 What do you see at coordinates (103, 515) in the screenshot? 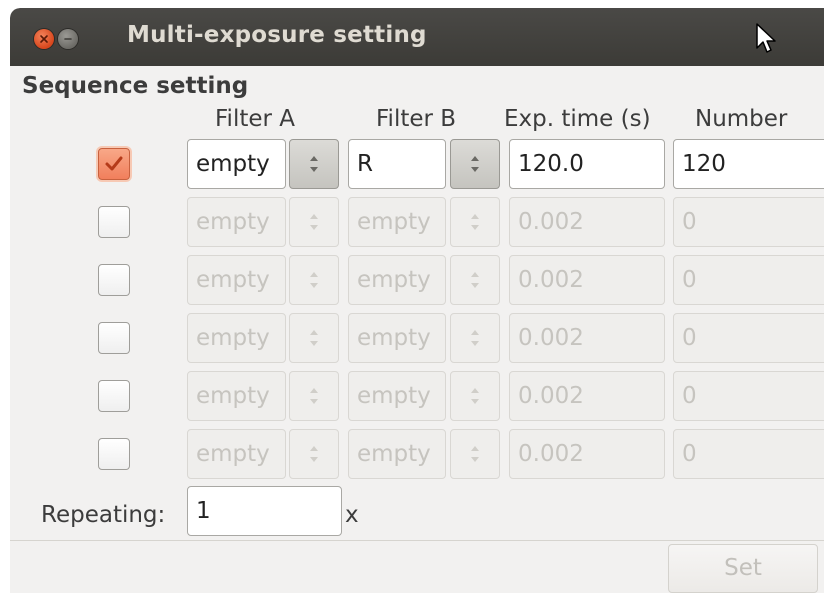
I see `repeating-label: Repeating:` at bounding box center [103, 515].